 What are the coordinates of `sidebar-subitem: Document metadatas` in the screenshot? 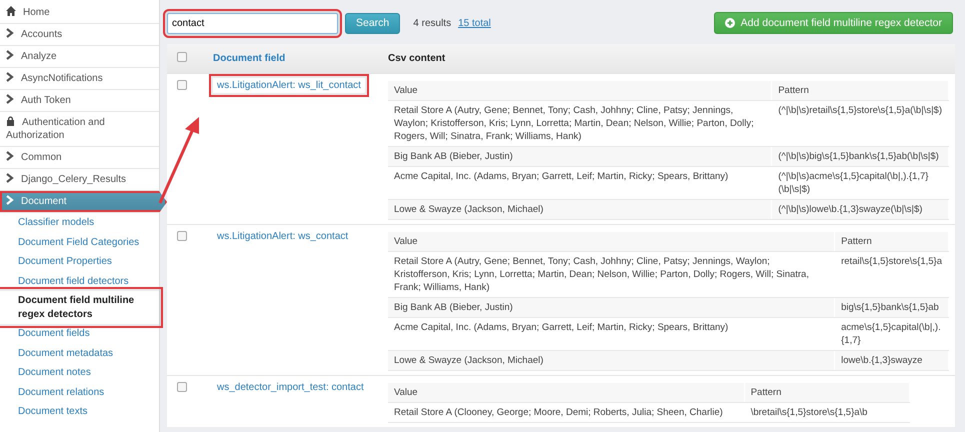 It's located at (79, 353).